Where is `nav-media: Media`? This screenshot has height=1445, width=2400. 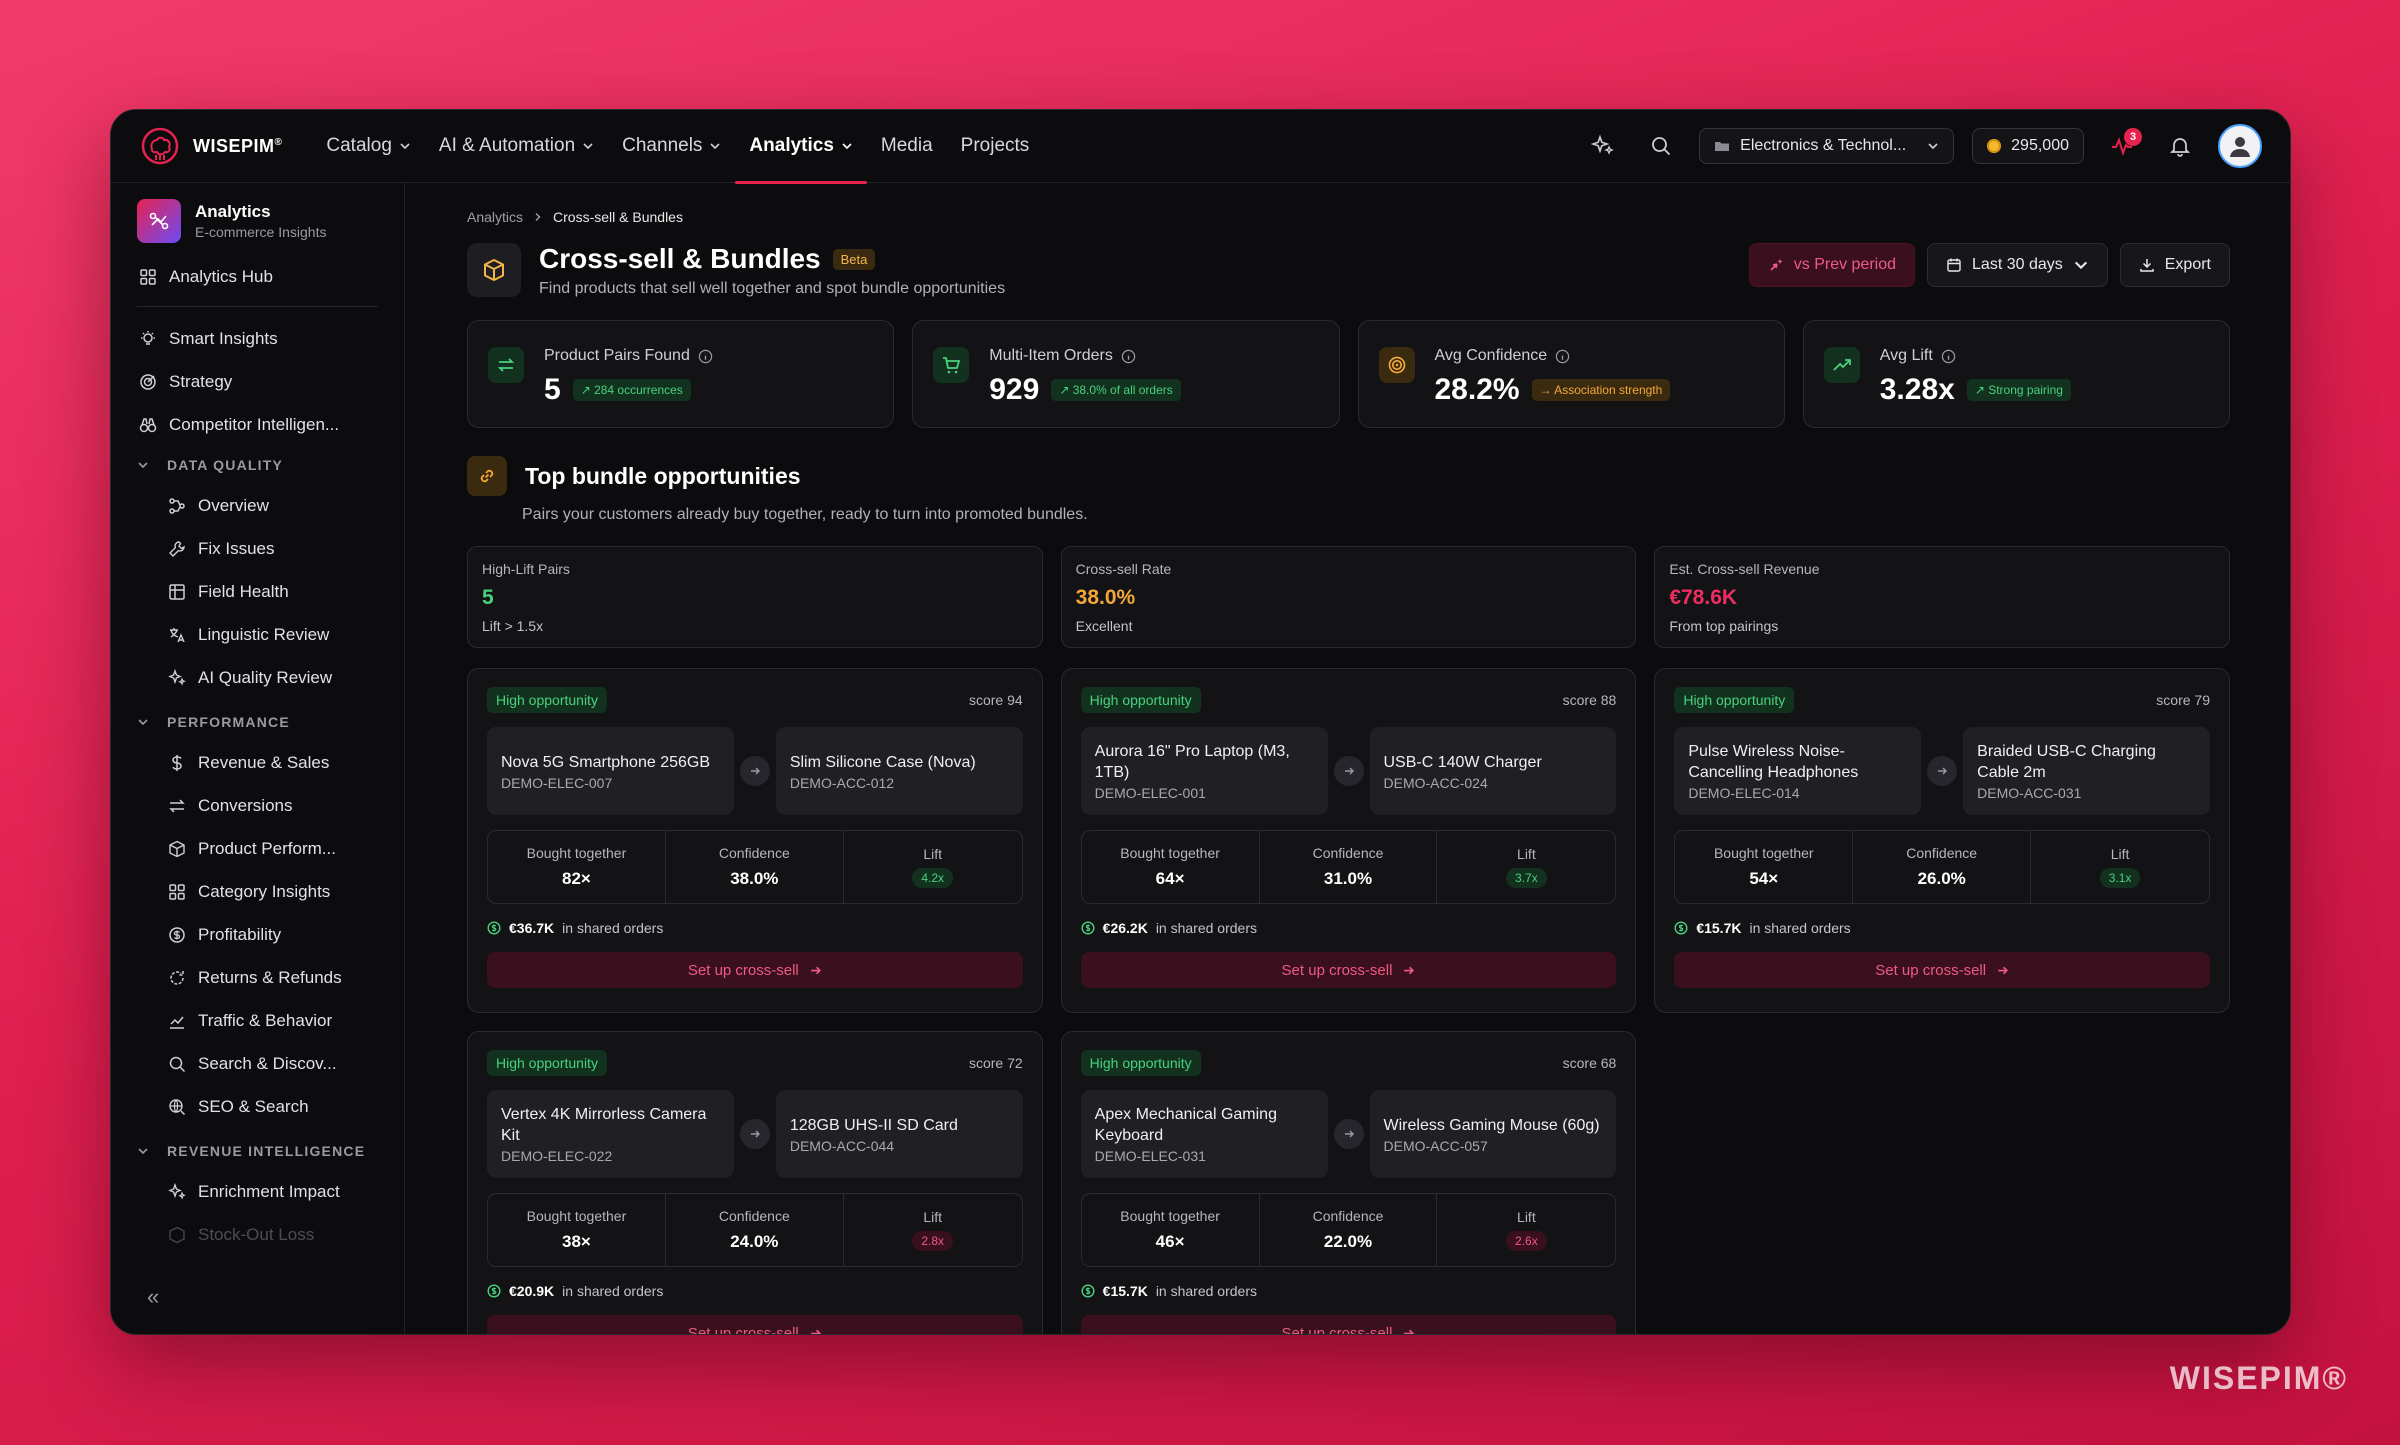 nav-media: Media is located at coordinates (907, 146).